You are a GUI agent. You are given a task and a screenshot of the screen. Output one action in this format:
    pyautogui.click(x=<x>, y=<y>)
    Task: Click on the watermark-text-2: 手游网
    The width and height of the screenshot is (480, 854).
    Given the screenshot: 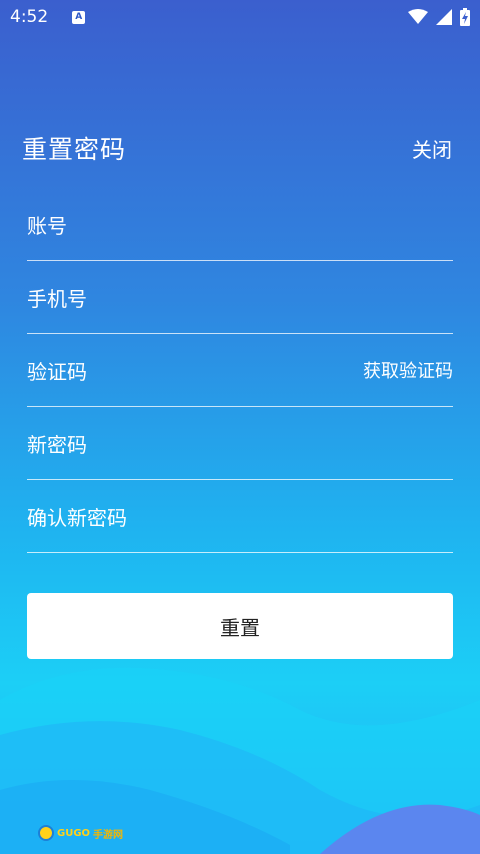 What is the action you would take?
    pyautogui.click(x=108, y=835)
    